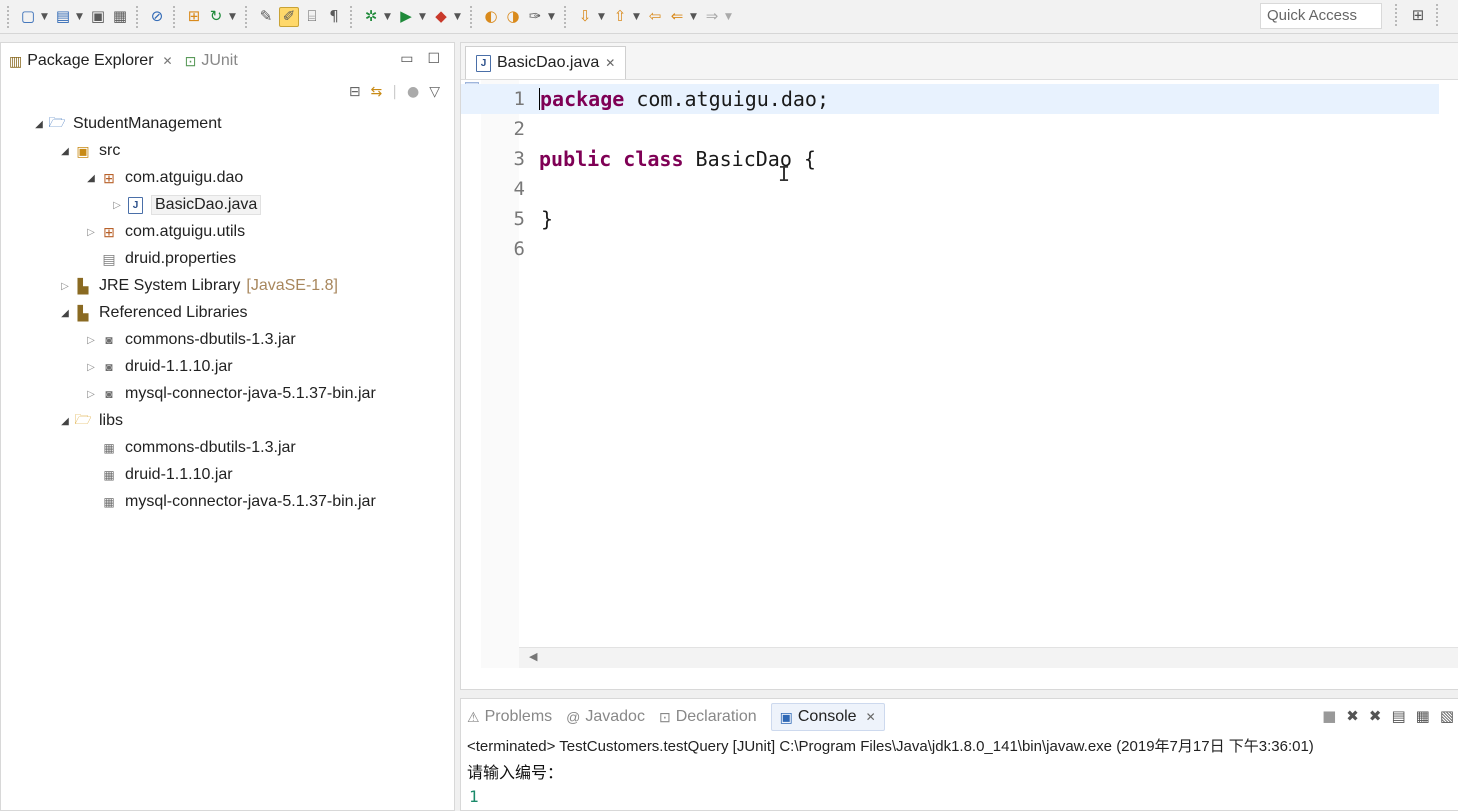 The width and height of the screenshot is (1458, 811). I want to click on tree-item-libs-folder: ◢ 🗁 libs, so click(90, 421).